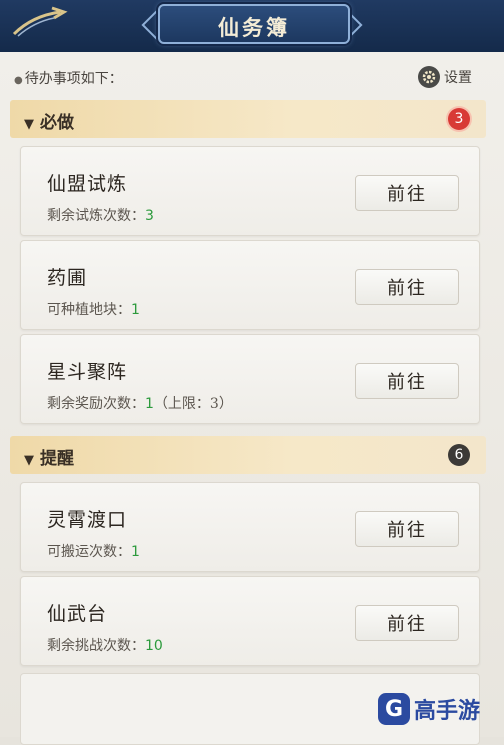  What do you see at coordinates (250, 527) in the screenshot?
I see `task-card: 灵霄渡口 可搬运次数：1 前往` at bounding box center [250, 527].